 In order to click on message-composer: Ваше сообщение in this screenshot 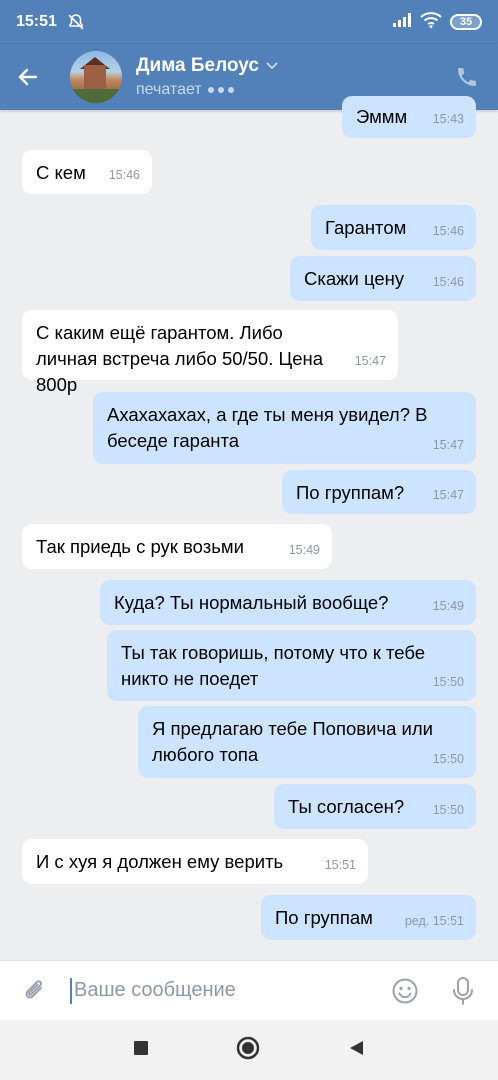, I will do `click(249, 990)`.